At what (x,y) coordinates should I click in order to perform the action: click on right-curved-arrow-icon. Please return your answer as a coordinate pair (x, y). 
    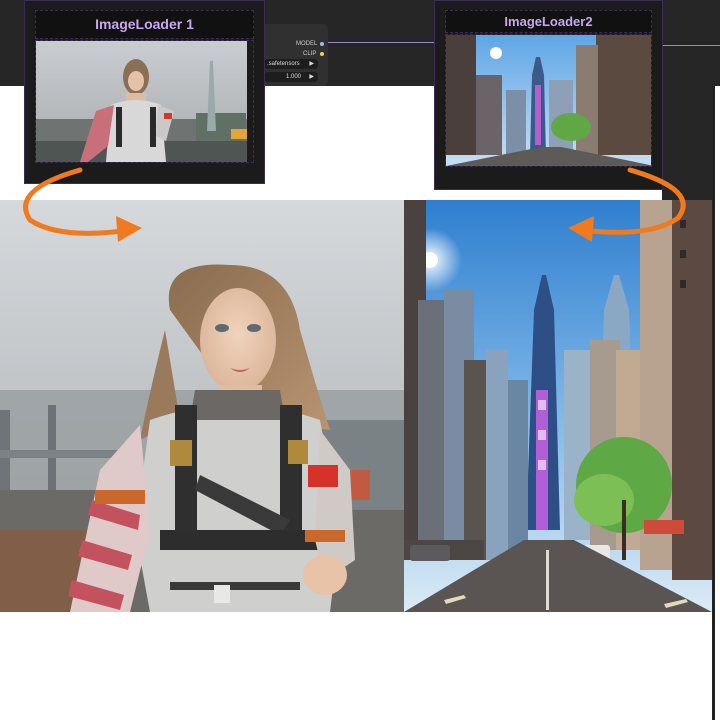
    Looking at the image, I should click on (632, 201).